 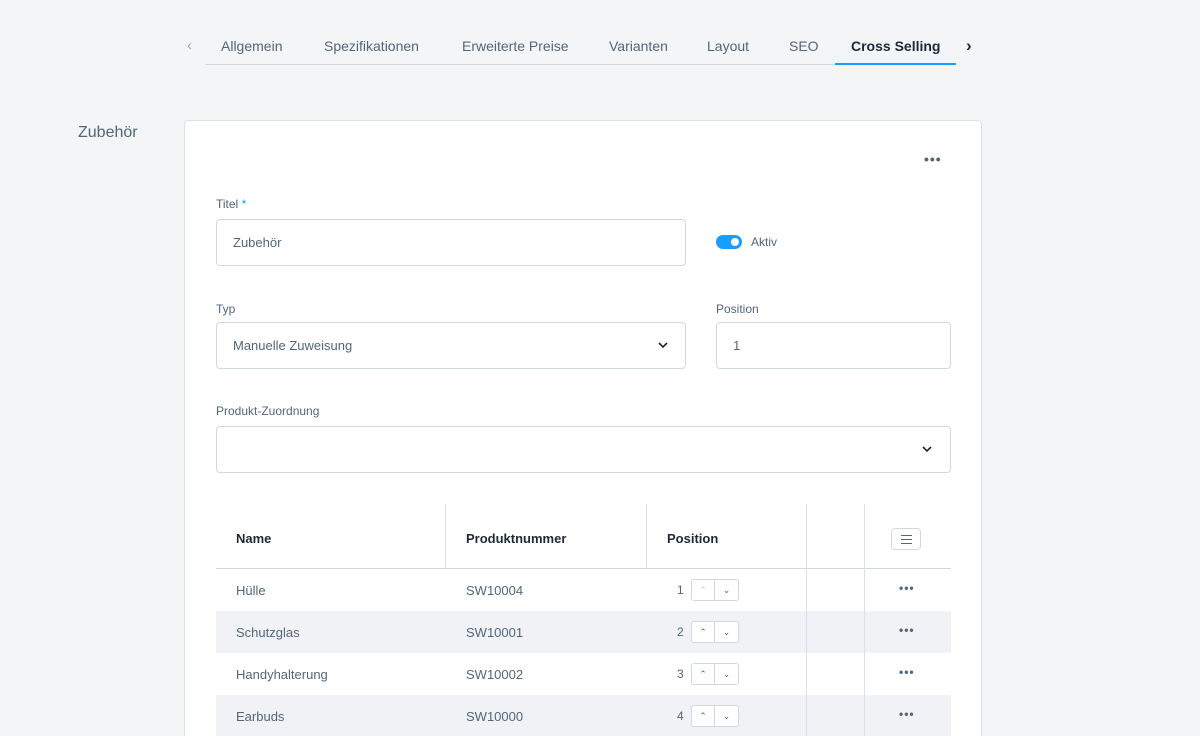 What do you see at coordinates (729, 242) in the screenshot?
I see `active-toggle` at bounding box center [729, 242].